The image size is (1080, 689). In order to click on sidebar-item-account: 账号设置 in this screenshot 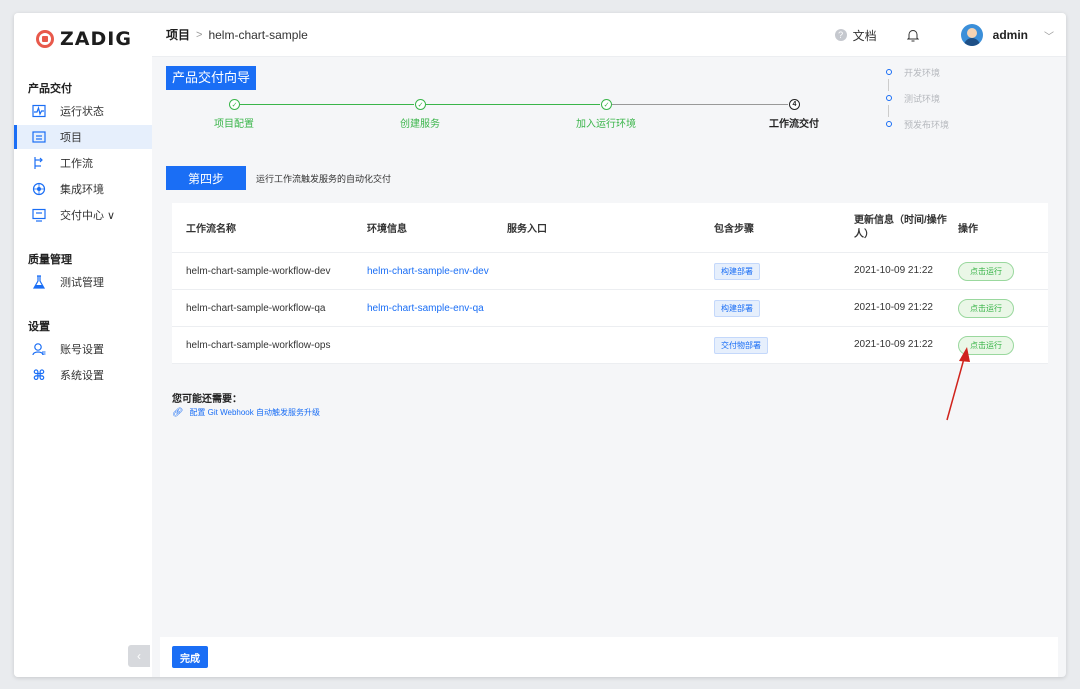, I will do `click(83, 349)`.